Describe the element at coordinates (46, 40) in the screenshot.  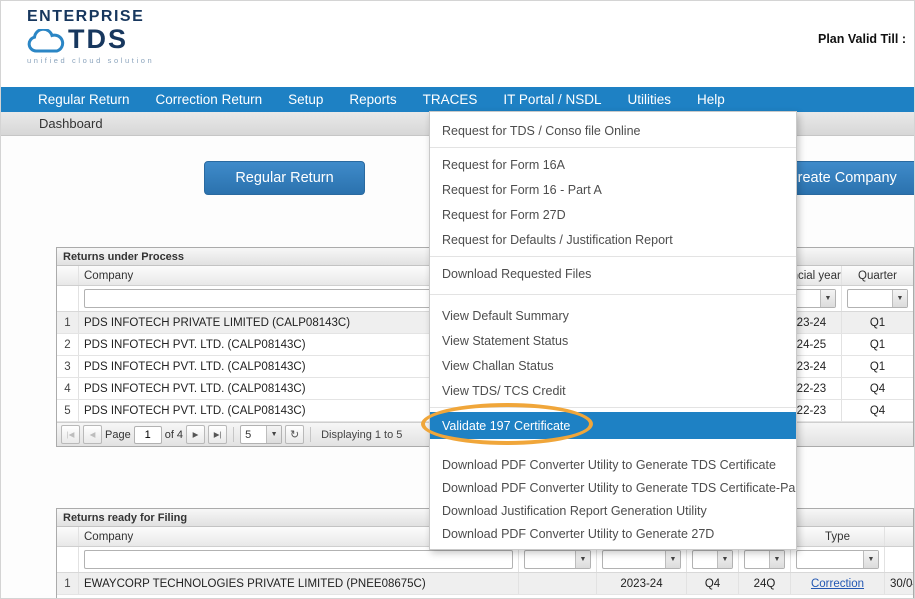
I see `cloud-icon` at that location.